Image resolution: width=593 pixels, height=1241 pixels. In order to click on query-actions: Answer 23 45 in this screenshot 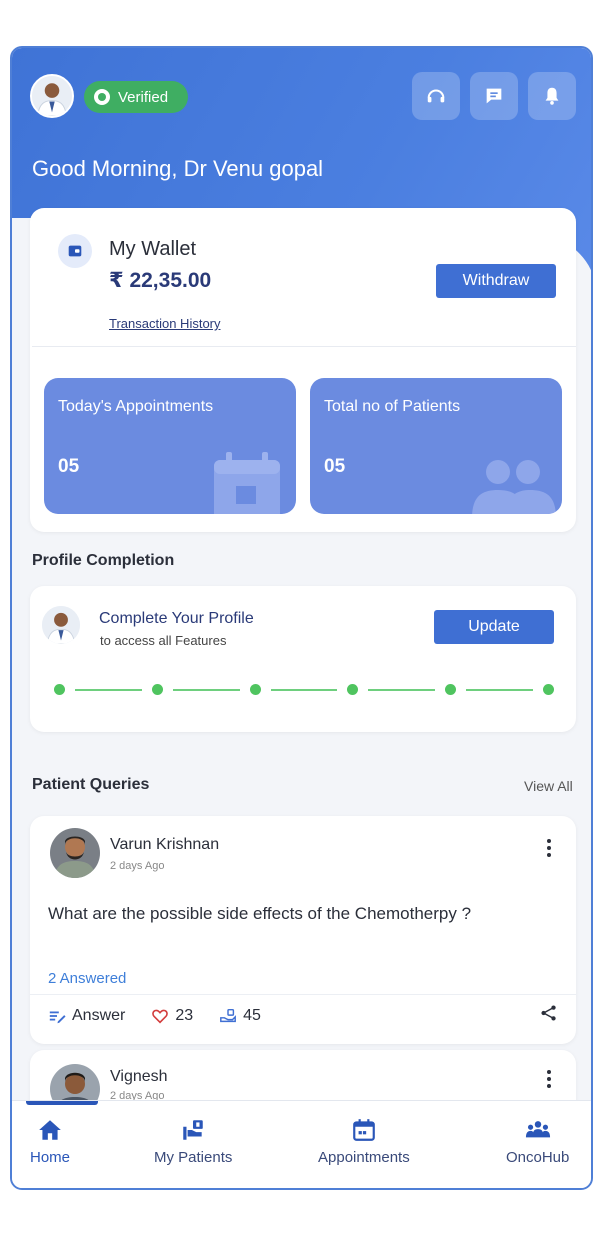, I will do `click(167, 1016)`.